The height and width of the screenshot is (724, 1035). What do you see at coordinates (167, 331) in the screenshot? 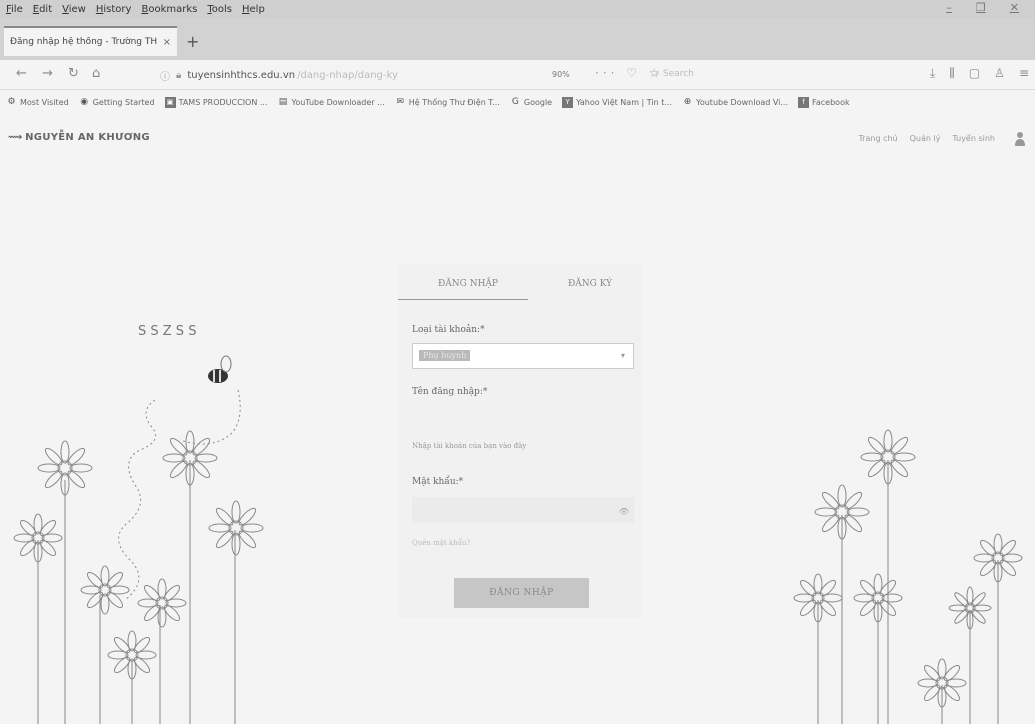
I see `svg-text: S S Z S S` at bounding box center [167, 331].